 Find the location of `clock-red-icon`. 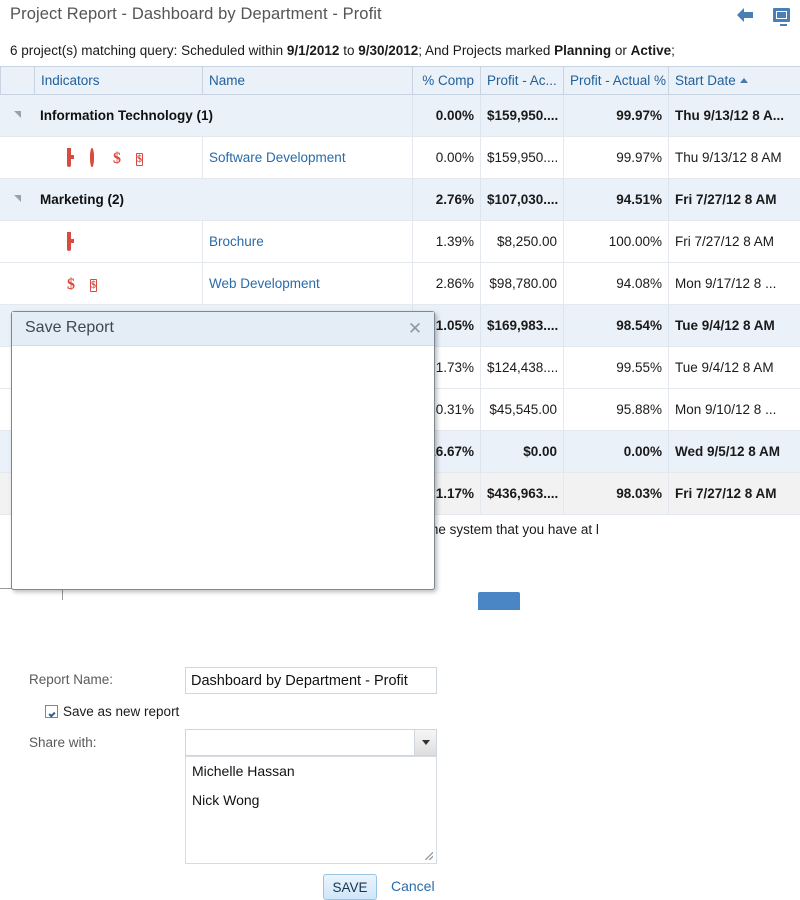

clock-red-icon is located at coordinates (98, 157).